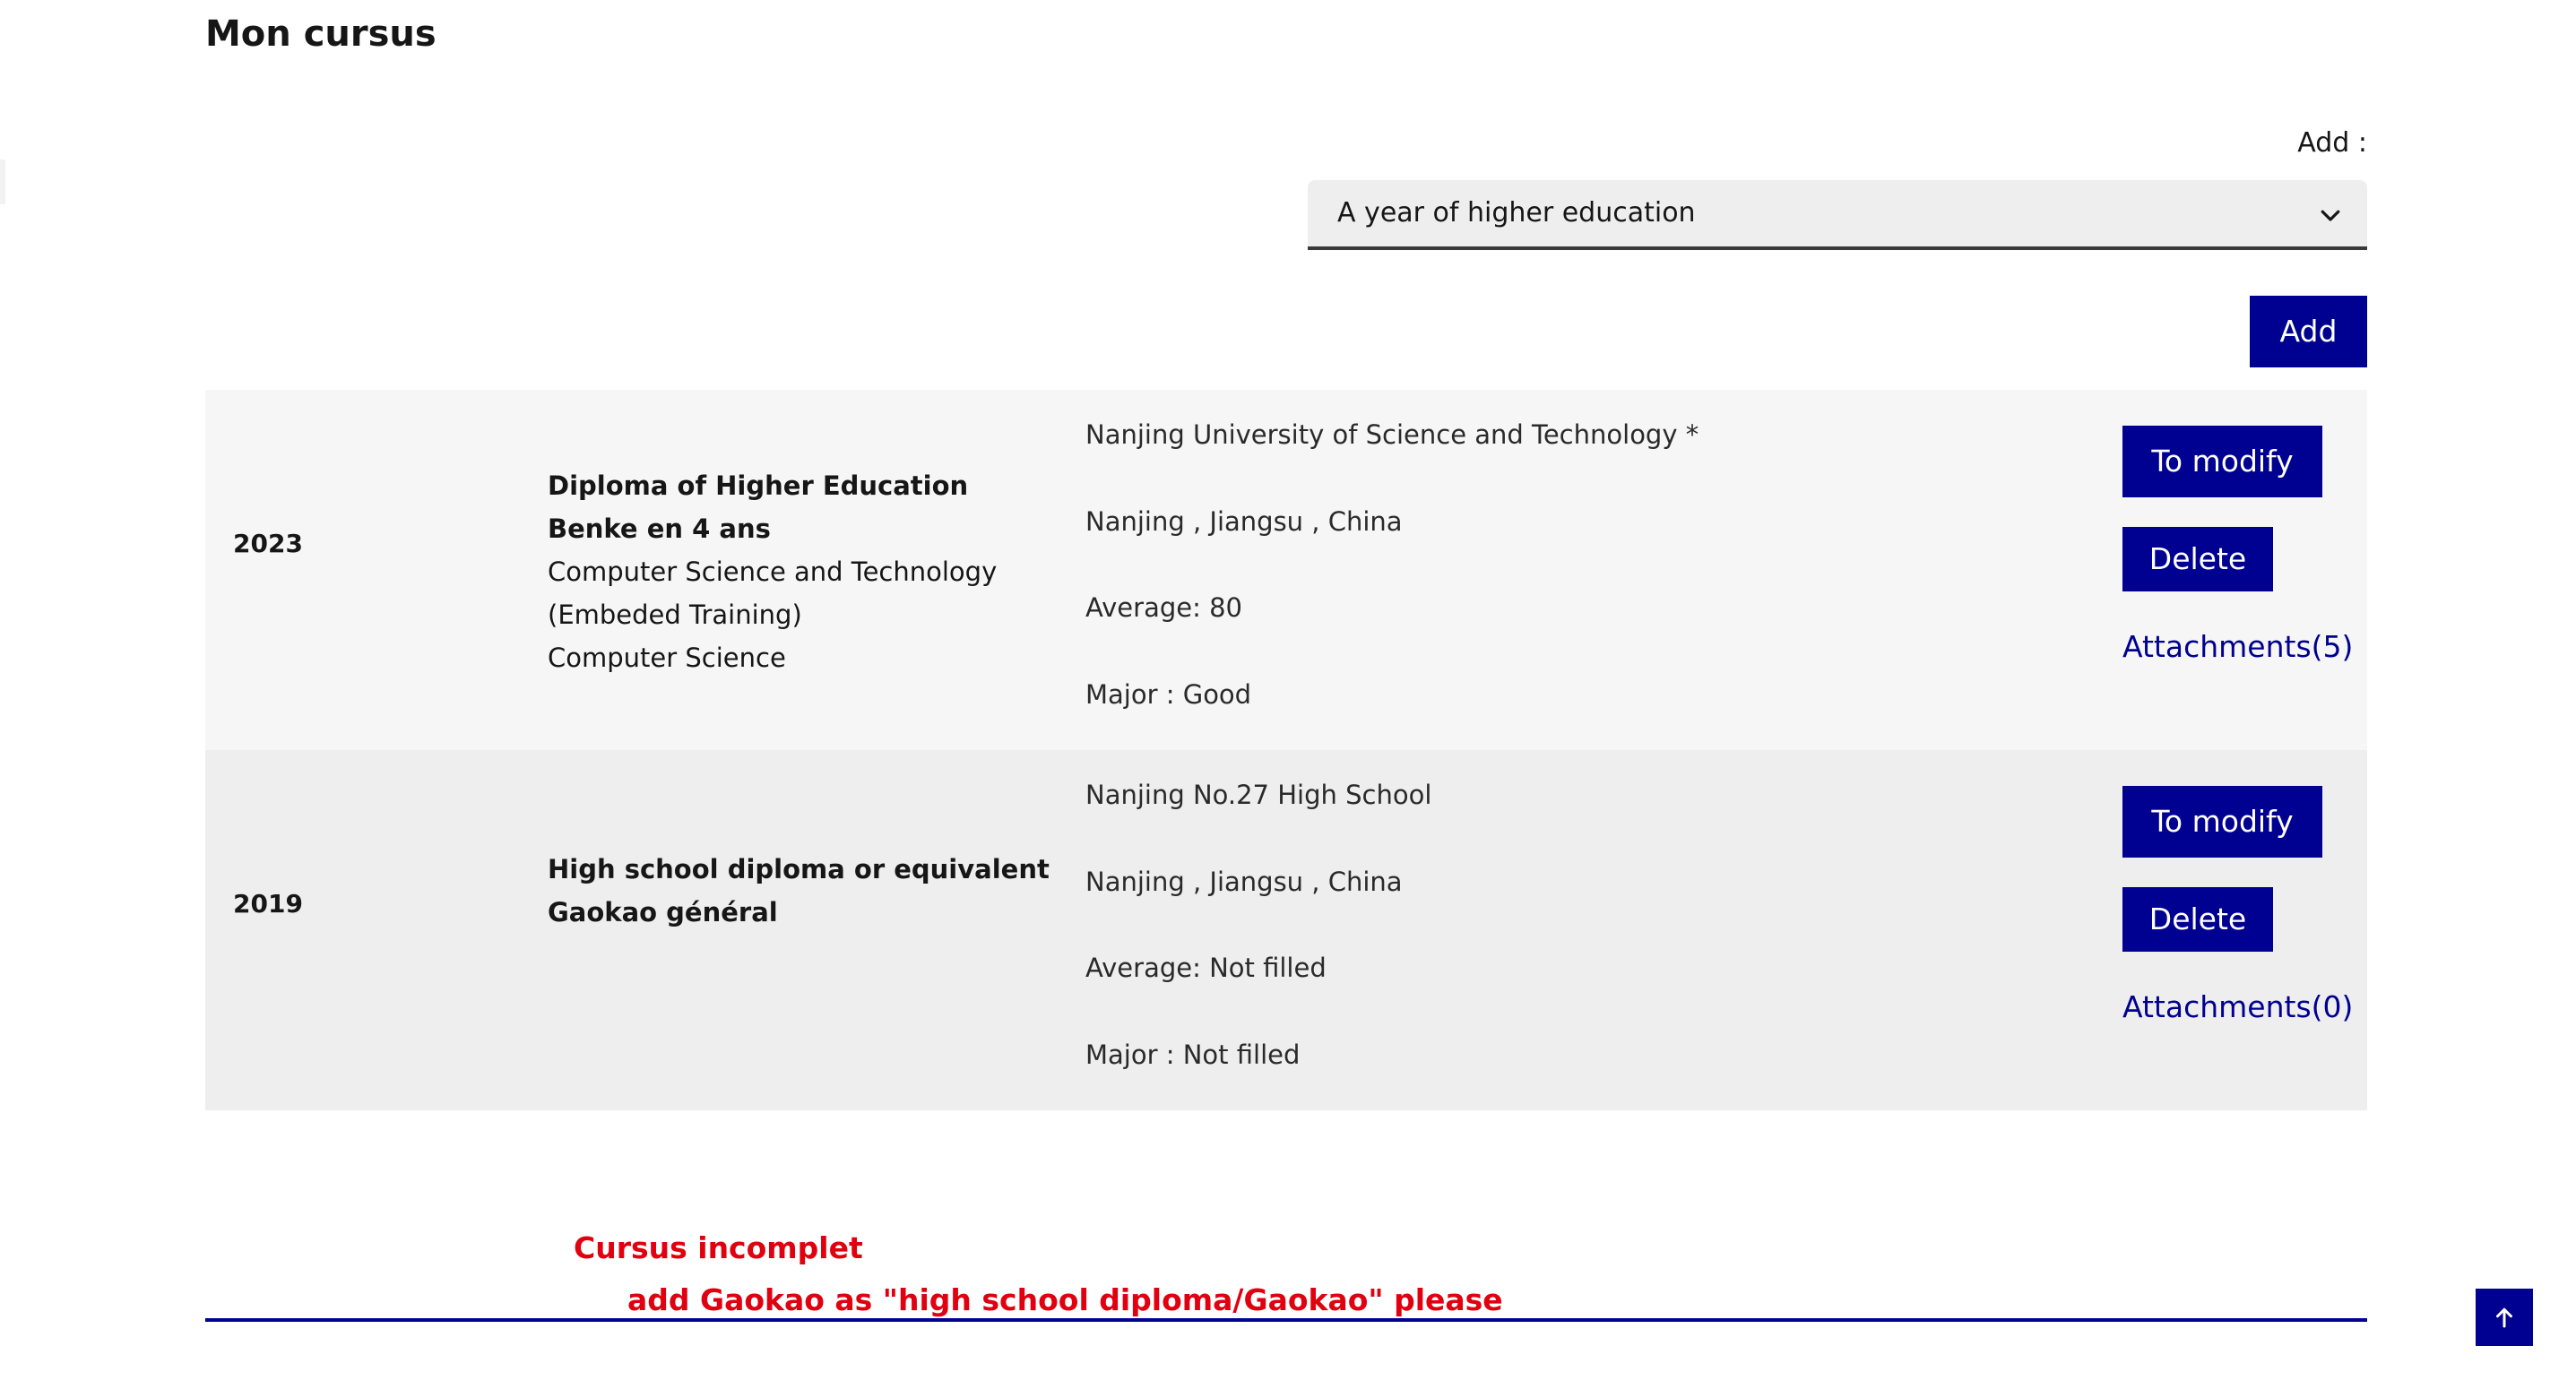 The height and width of the screenshot is (1389, 2576). I want to click on arrow-up-icon, so click(2504, 1318).